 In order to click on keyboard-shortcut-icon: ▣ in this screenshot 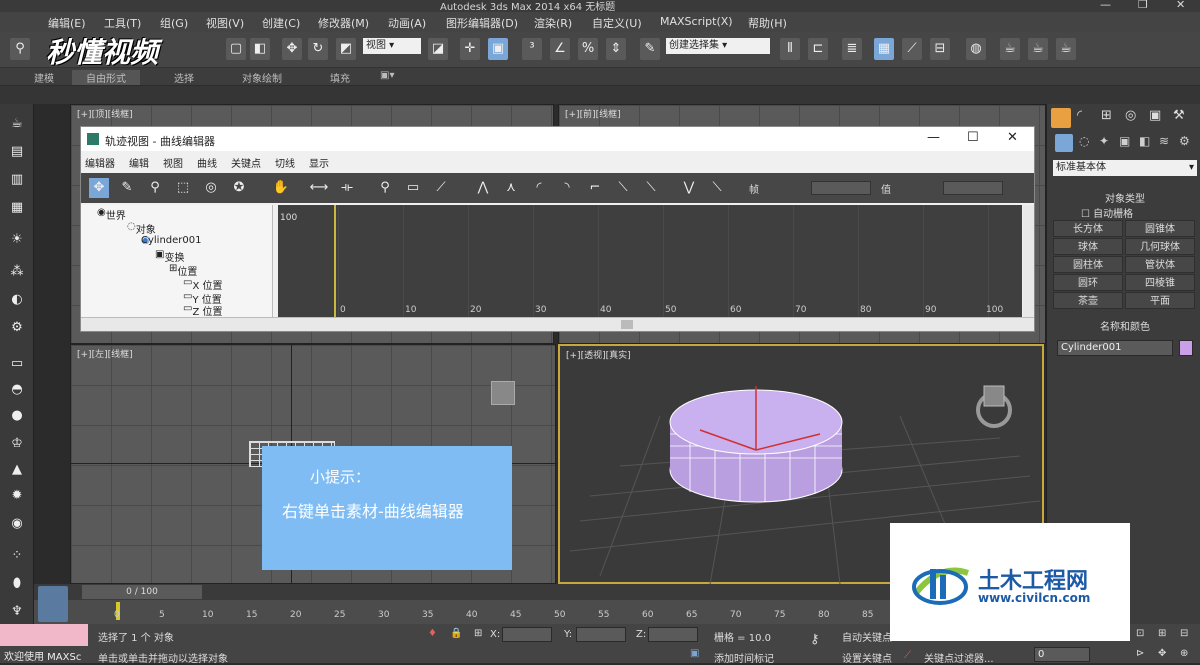, I will do `click(498, 49)`.